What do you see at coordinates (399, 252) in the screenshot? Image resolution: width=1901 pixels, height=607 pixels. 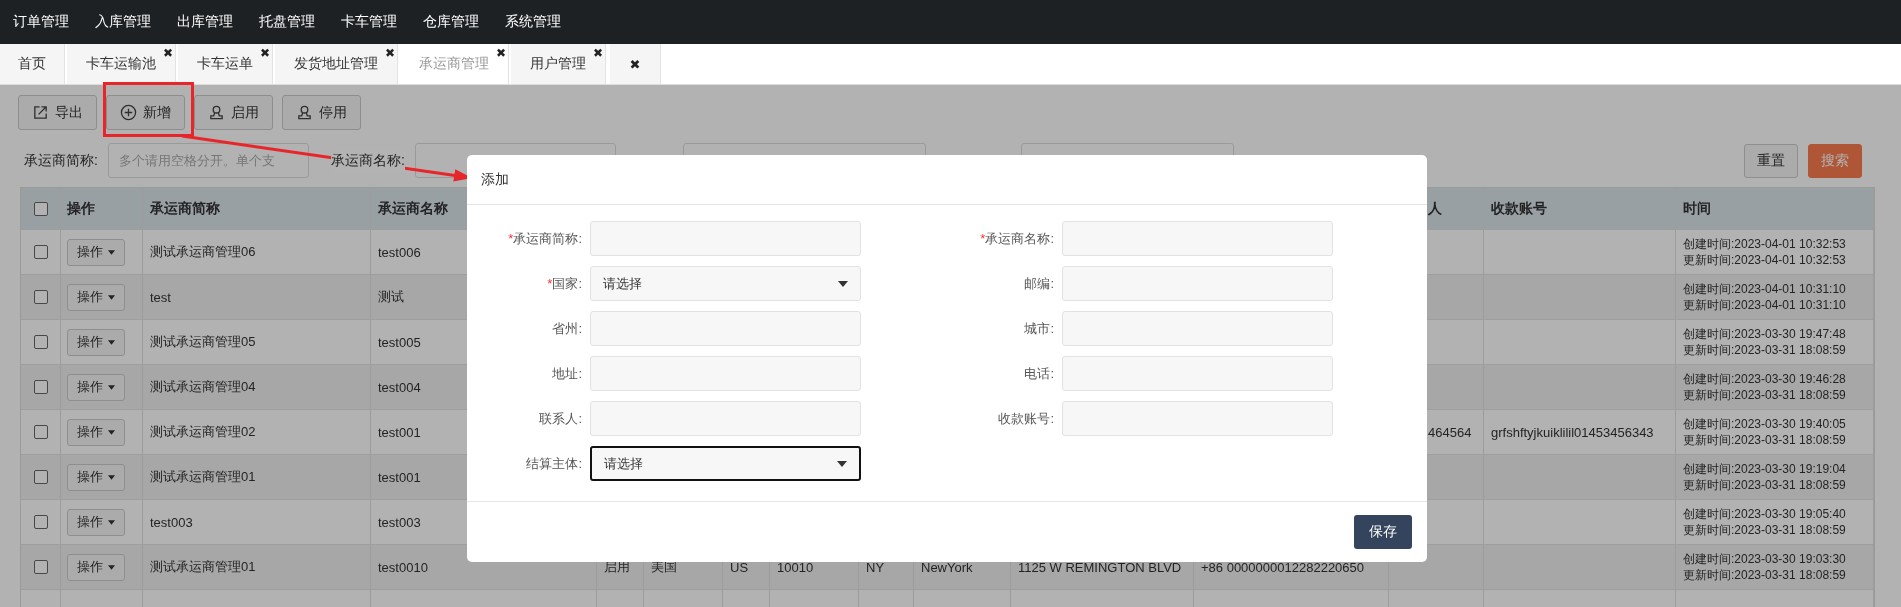 I see `table-cell: test006` at bounding box center [399, 252].